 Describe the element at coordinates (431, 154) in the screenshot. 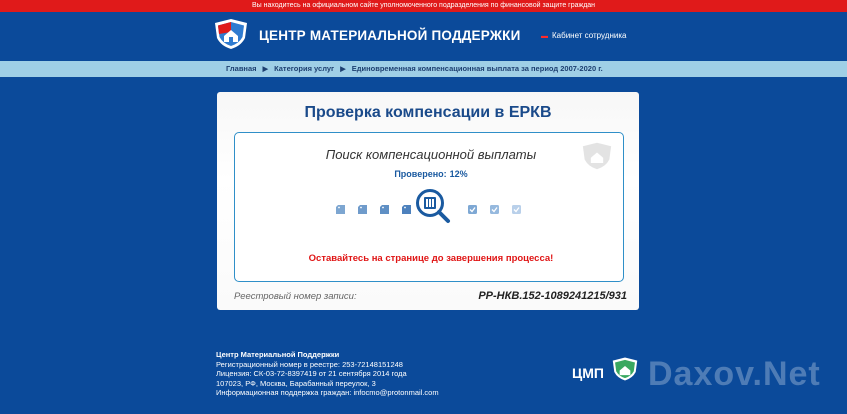

I see `search-title: Поиск компенсационной выплаты` at that location.